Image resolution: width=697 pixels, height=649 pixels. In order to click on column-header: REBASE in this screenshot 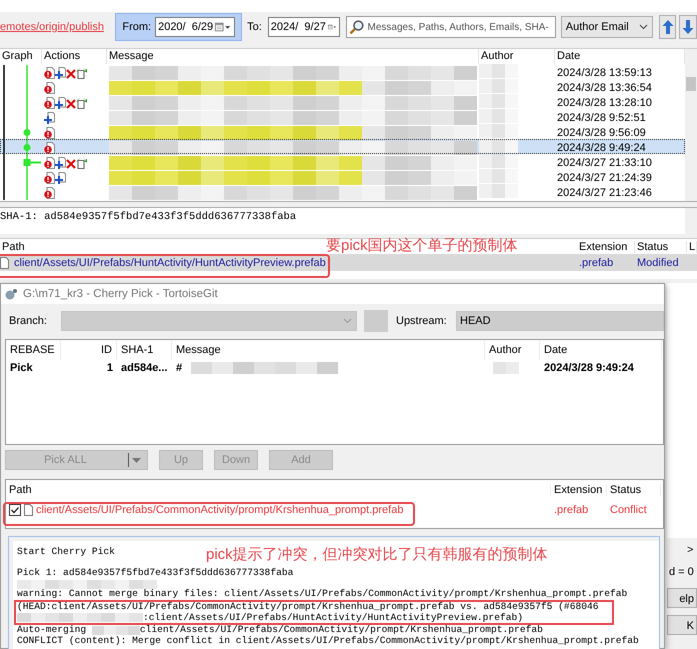, I will do `click(33, 350)`.